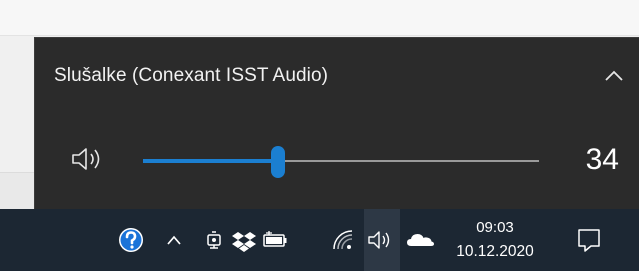  What do you see at coordinates (277, 162) in the screenshot?
I see `volume-slider-thumb` at bounding box center [277, 162].